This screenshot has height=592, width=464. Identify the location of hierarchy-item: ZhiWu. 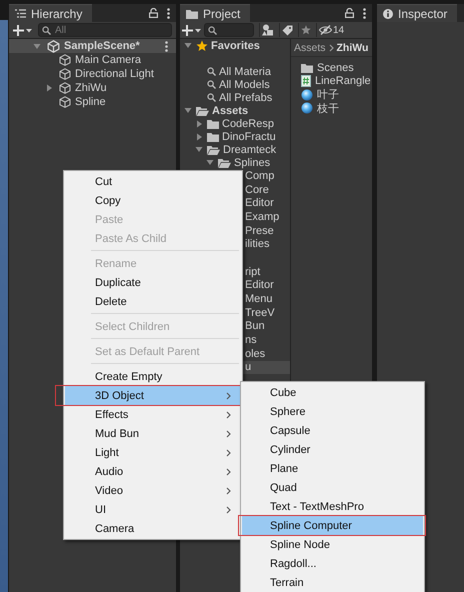
(58, 88).